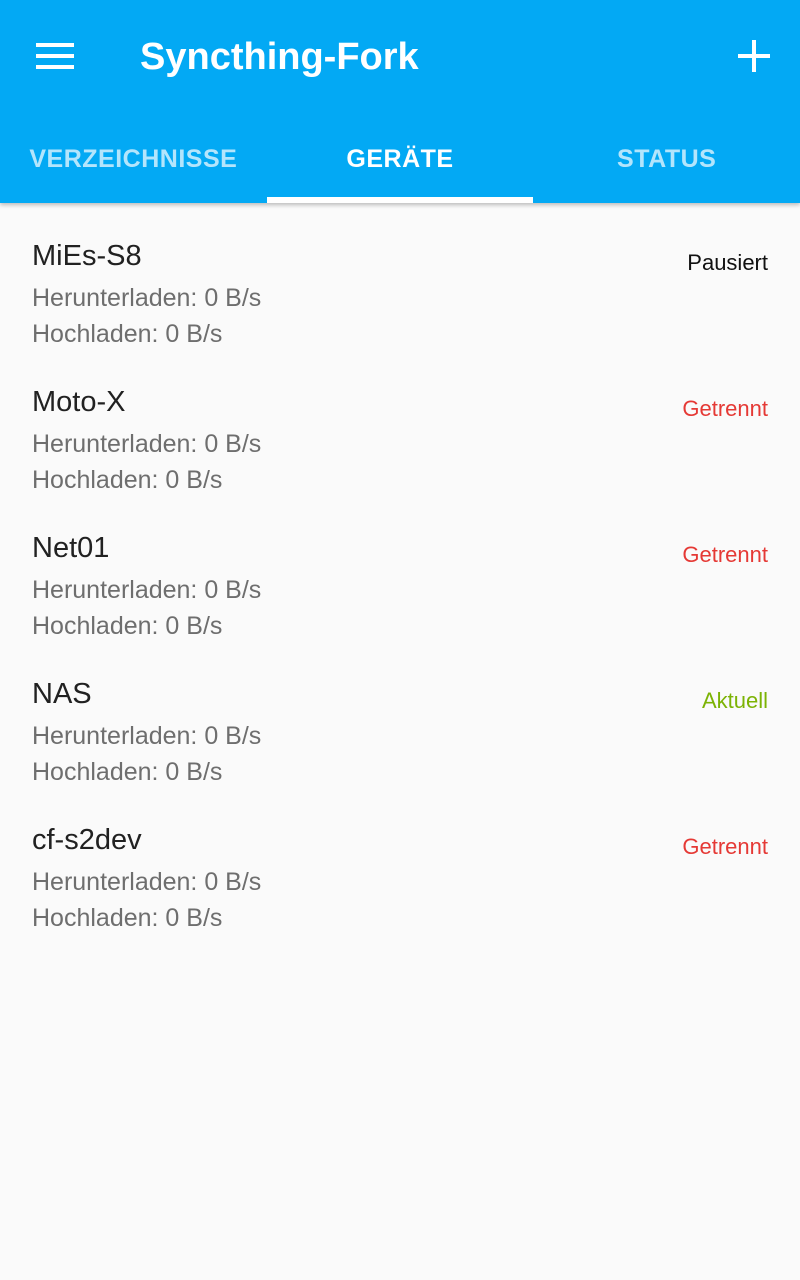 The height and width of the screenshot is (1280, 800). I want to click on plus-icon, so click(754, 56).